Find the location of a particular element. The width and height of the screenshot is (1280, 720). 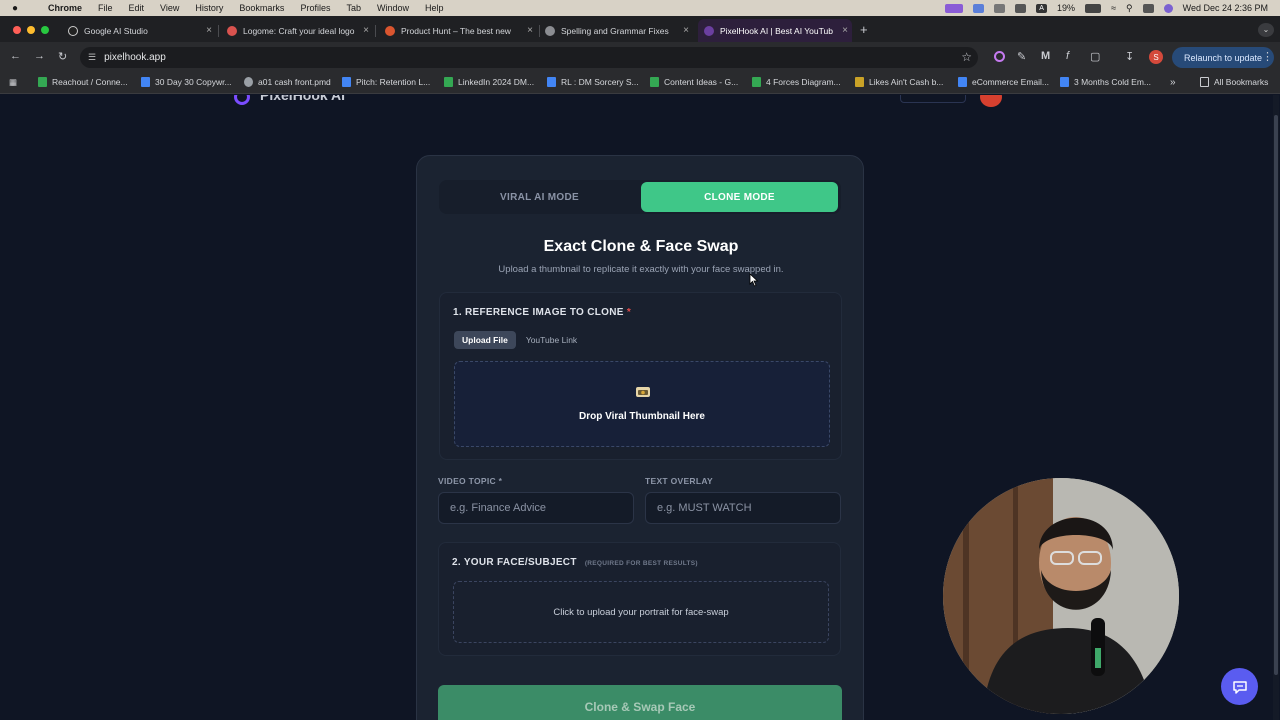

url-text: pixelhook.app is located at coordinates (135, 57).